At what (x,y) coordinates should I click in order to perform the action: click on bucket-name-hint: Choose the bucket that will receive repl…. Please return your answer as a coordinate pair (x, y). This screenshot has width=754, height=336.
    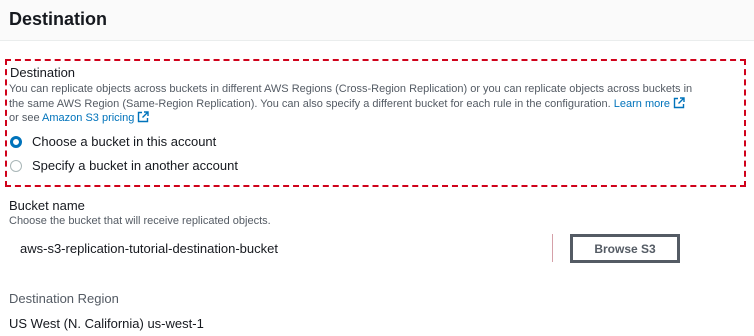
    Looking at the image, I should click on (140, 221).